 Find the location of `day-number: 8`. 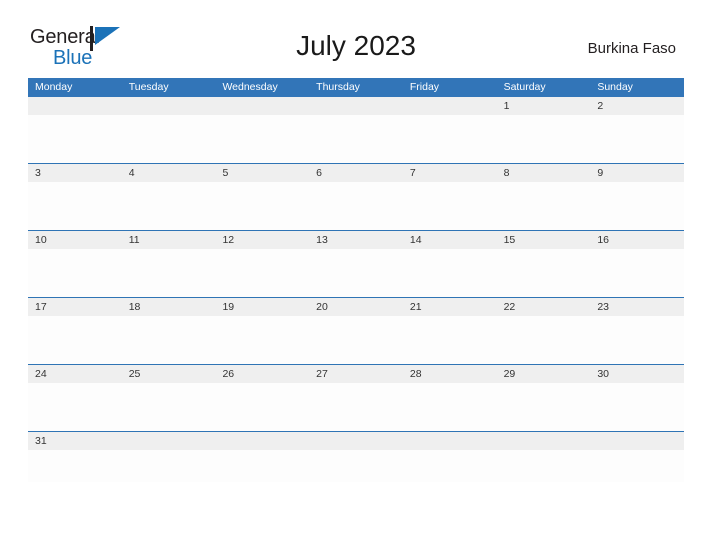

day-number: 8 is located at coordinates (506, 173).